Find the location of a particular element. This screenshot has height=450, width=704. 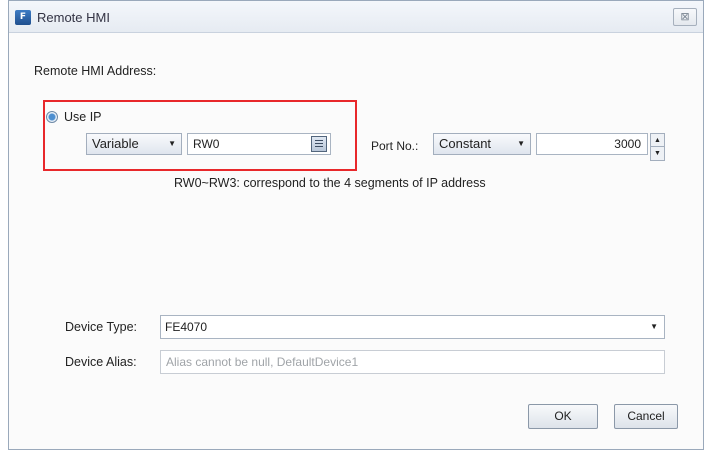

close-icon: ⊠ is located at coordinates (685, 17).